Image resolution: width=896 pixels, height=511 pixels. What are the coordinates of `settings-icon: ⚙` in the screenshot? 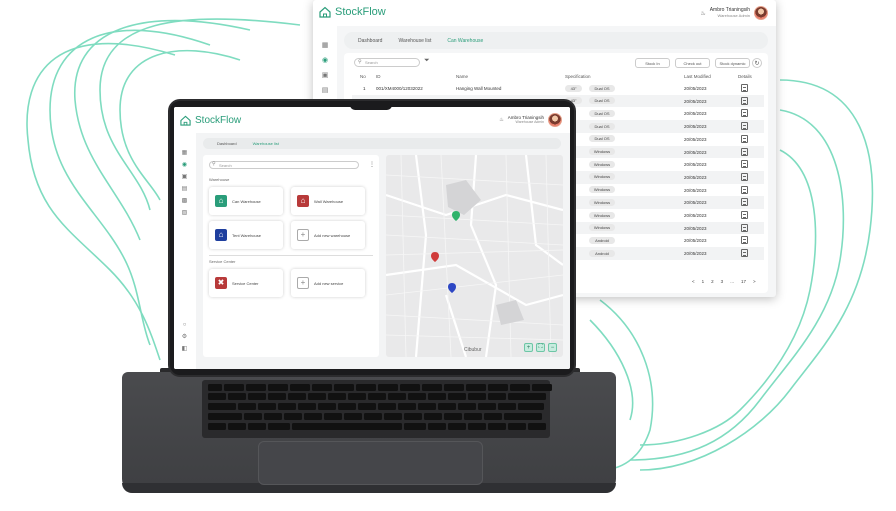 It's located at (184, 336).